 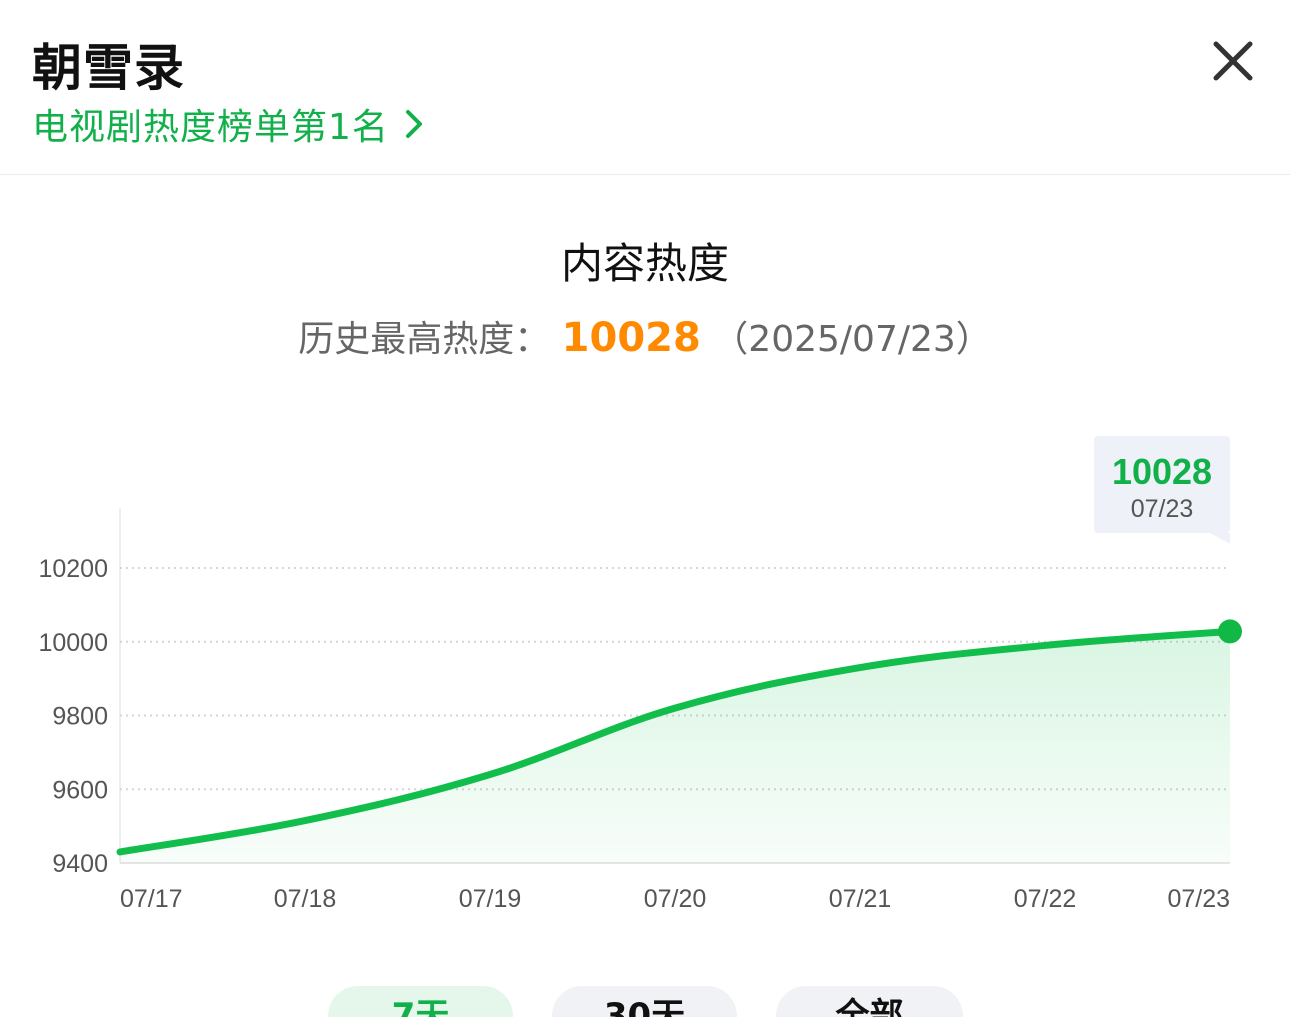 I want to click on x-tick-label: 07/22, so click(x=1045, y=899).